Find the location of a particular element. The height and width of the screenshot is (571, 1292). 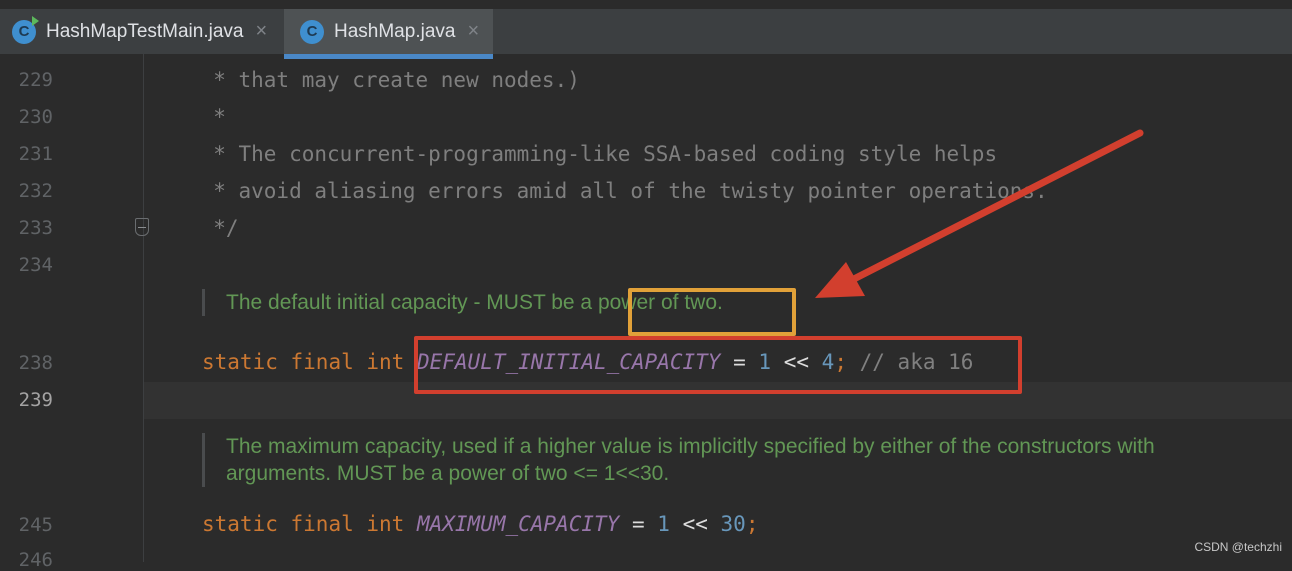

annotation-arrow-icon is located at coordinates (979, 213).